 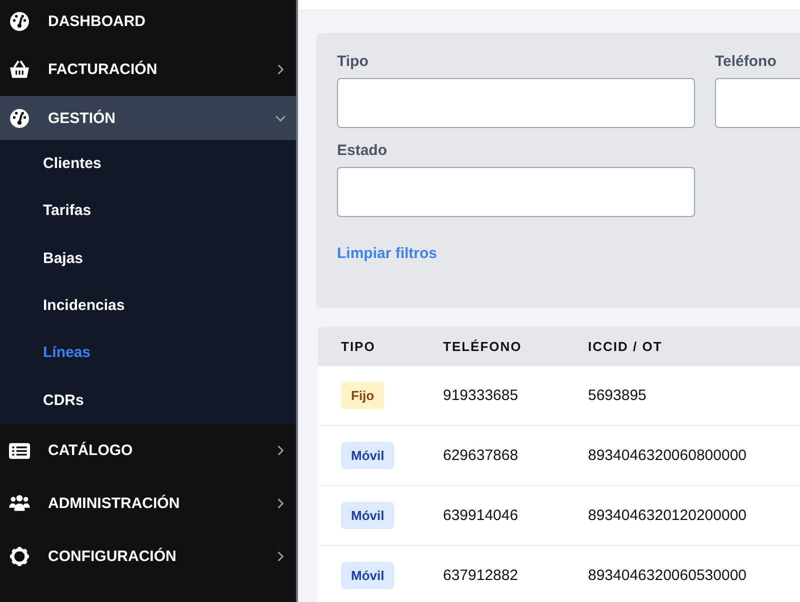 What do you see at coordinates (483, 346) in the screenshot?
I see `column-header: TELÉFONO` at bounding box center [483, 346].